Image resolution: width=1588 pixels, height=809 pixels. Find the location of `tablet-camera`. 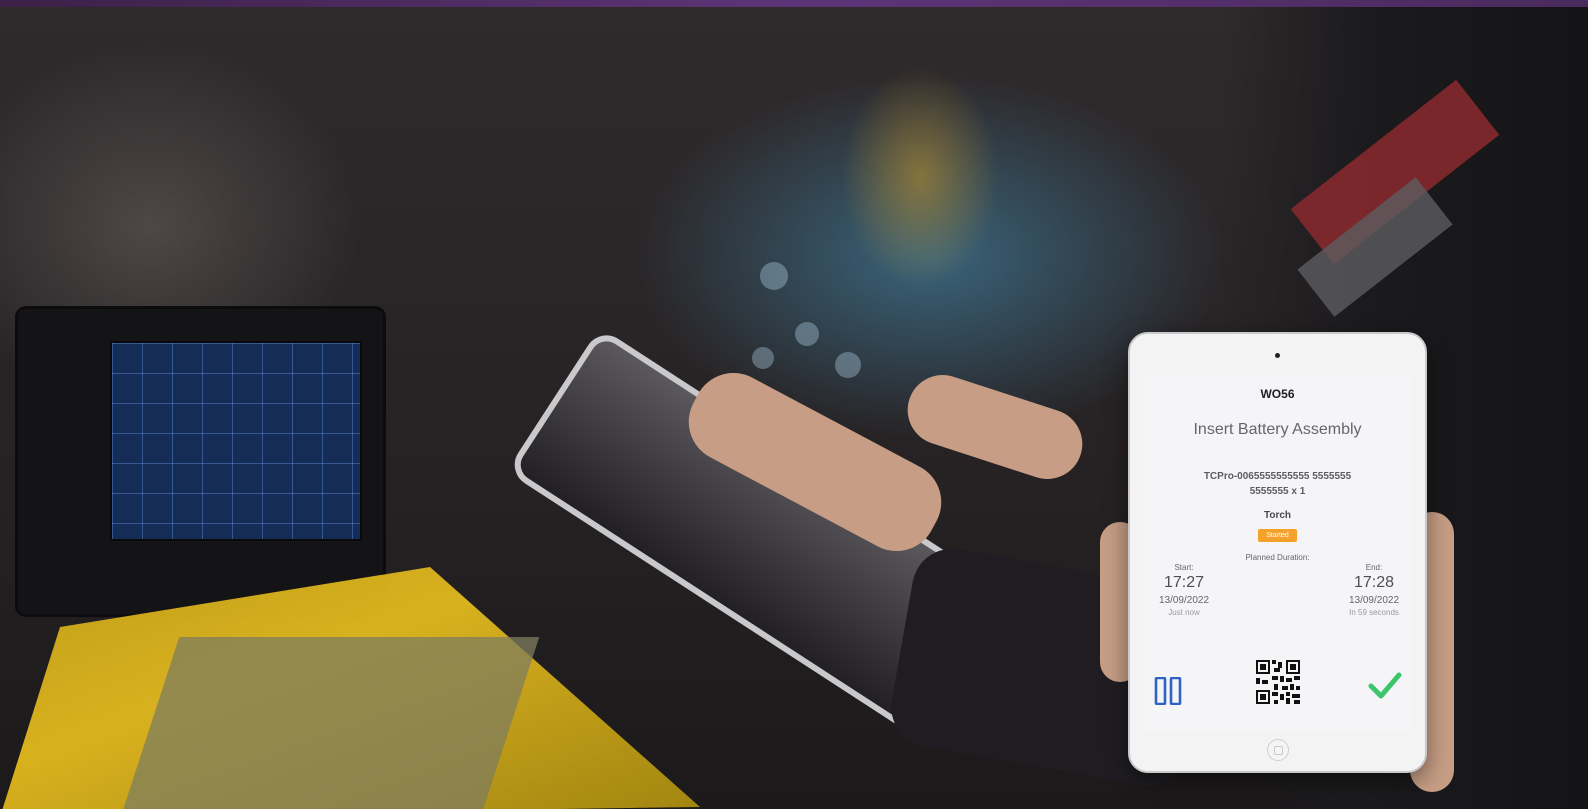

tablet-camera is located at coordinates (1277, 355).